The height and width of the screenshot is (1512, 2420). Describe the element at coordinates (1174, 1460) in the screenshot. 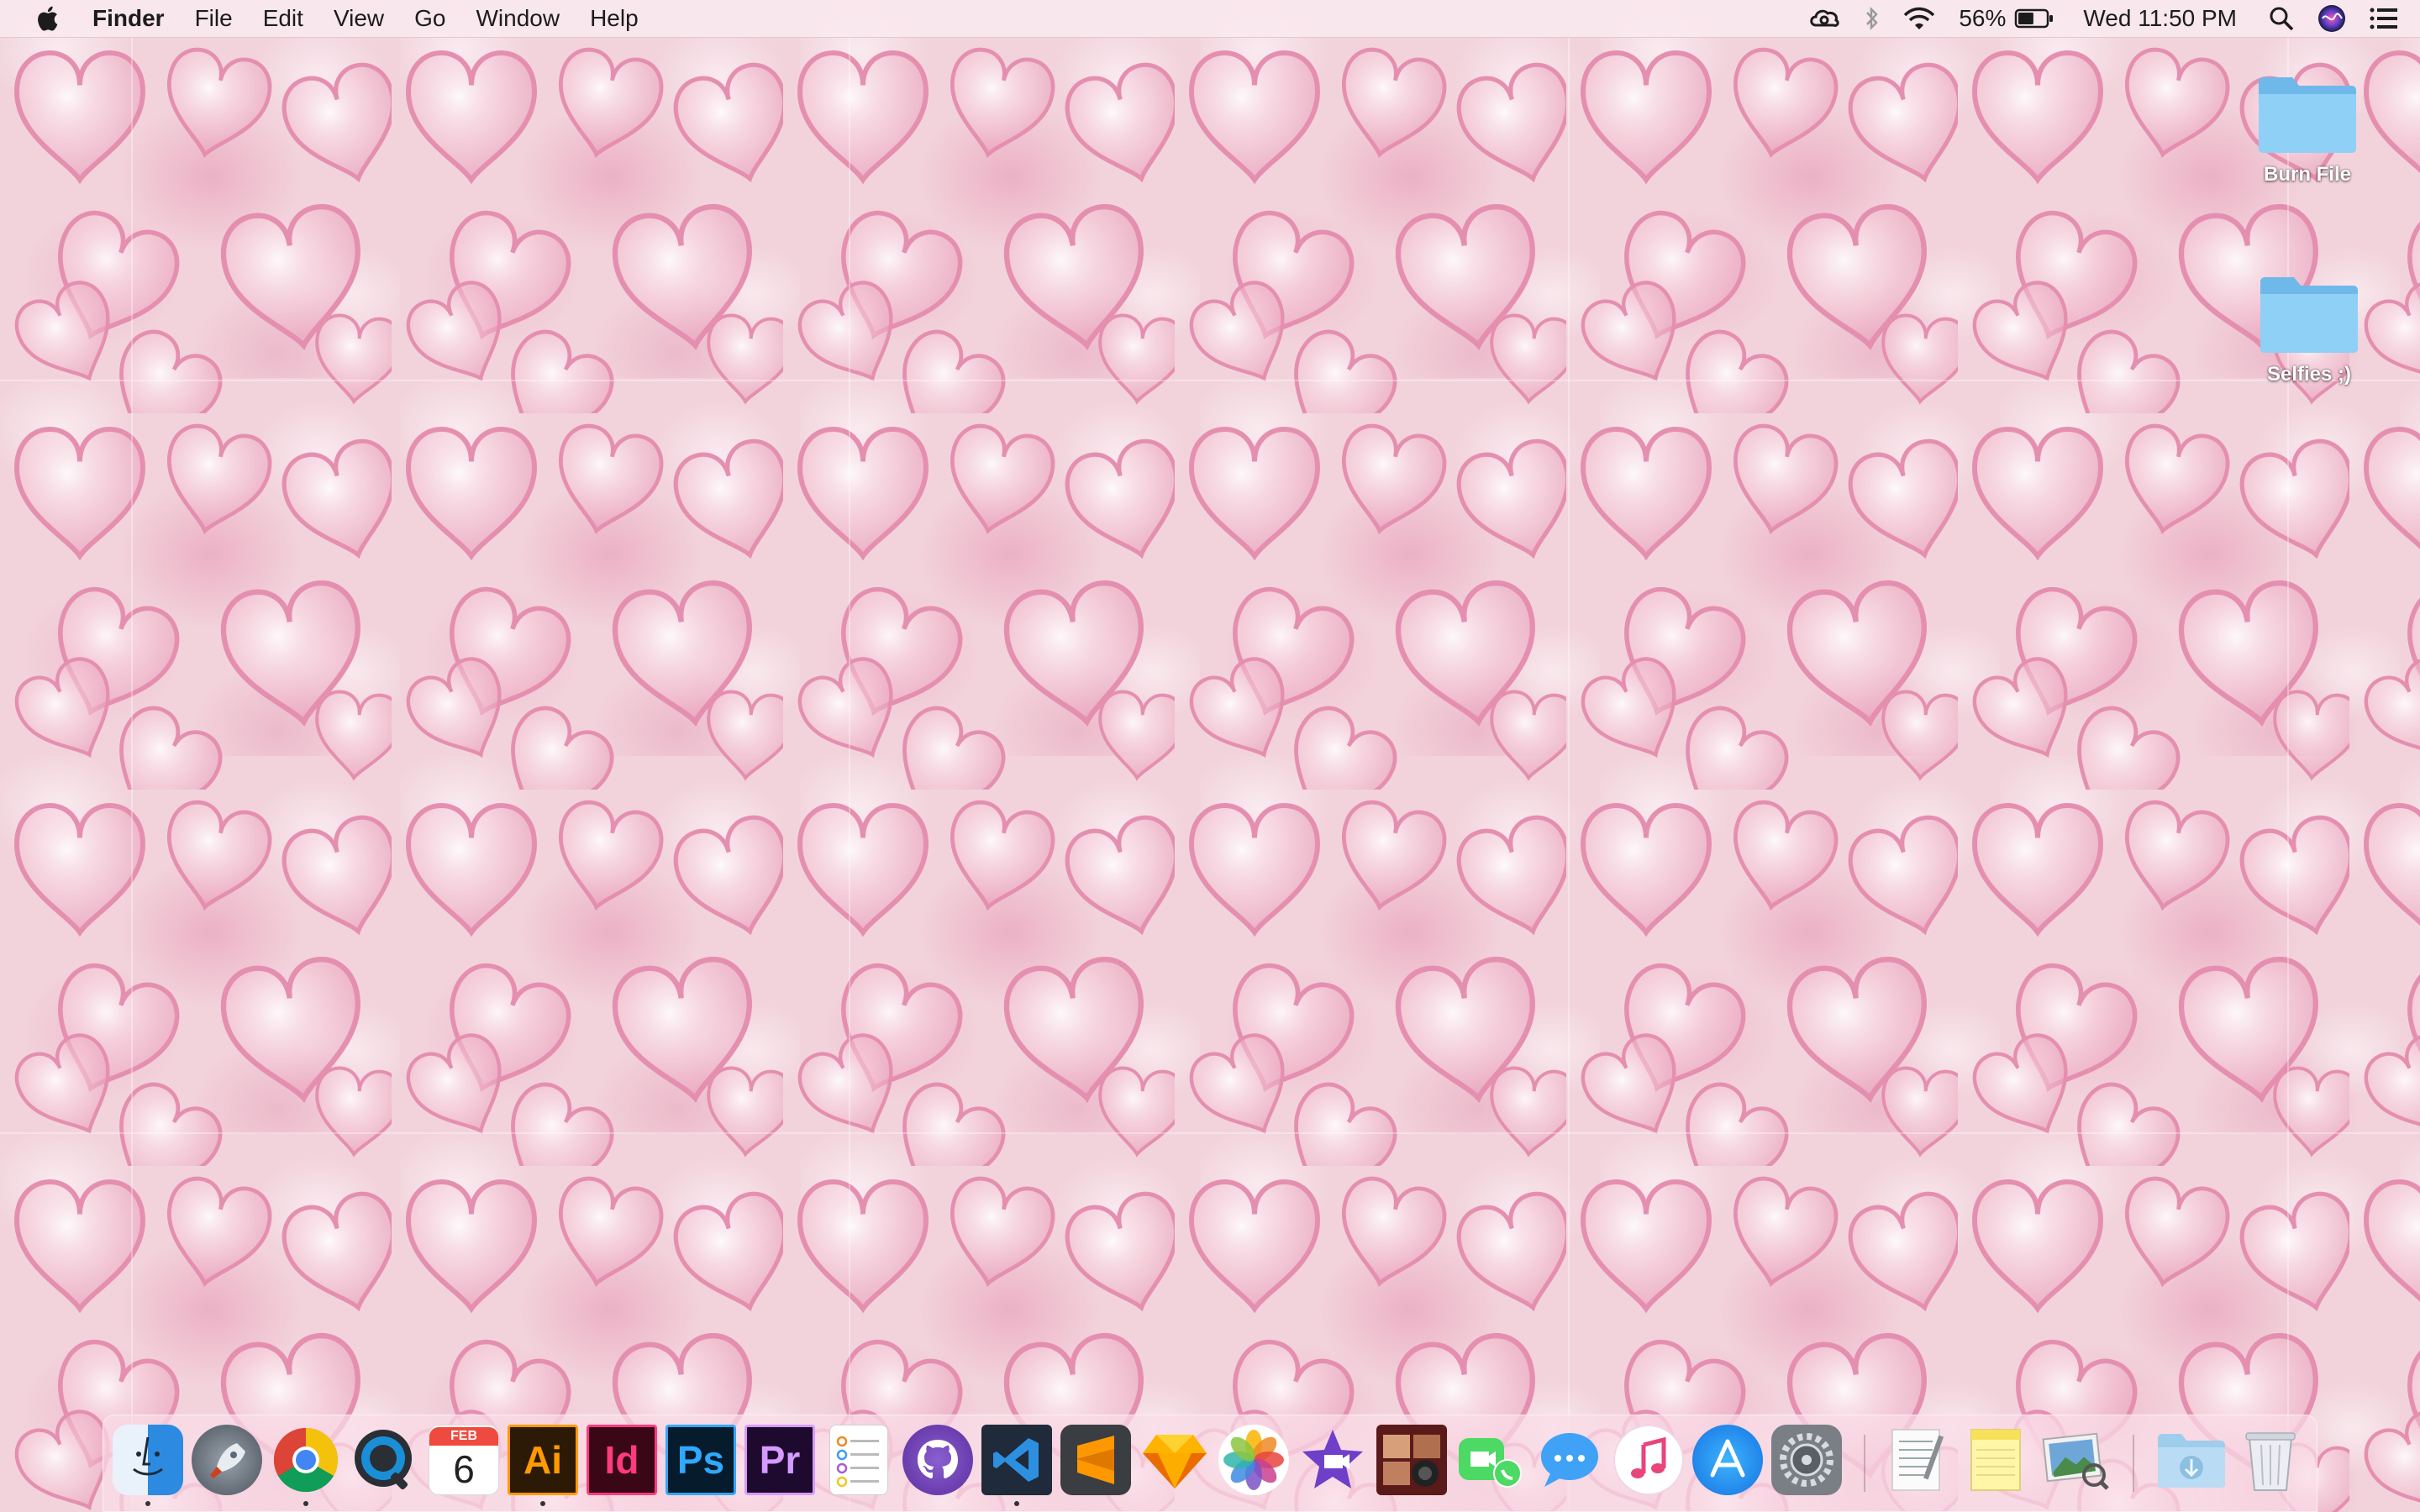

I see `sketch-icon` at that location.